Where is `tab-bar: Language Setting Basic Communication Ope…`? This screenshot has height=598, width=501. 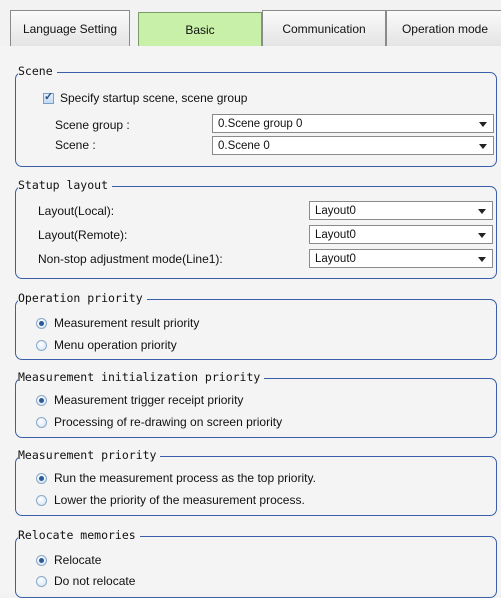 tab-bar: Language Setting Basic Communication Ope… is located at coordinates (250, 23).